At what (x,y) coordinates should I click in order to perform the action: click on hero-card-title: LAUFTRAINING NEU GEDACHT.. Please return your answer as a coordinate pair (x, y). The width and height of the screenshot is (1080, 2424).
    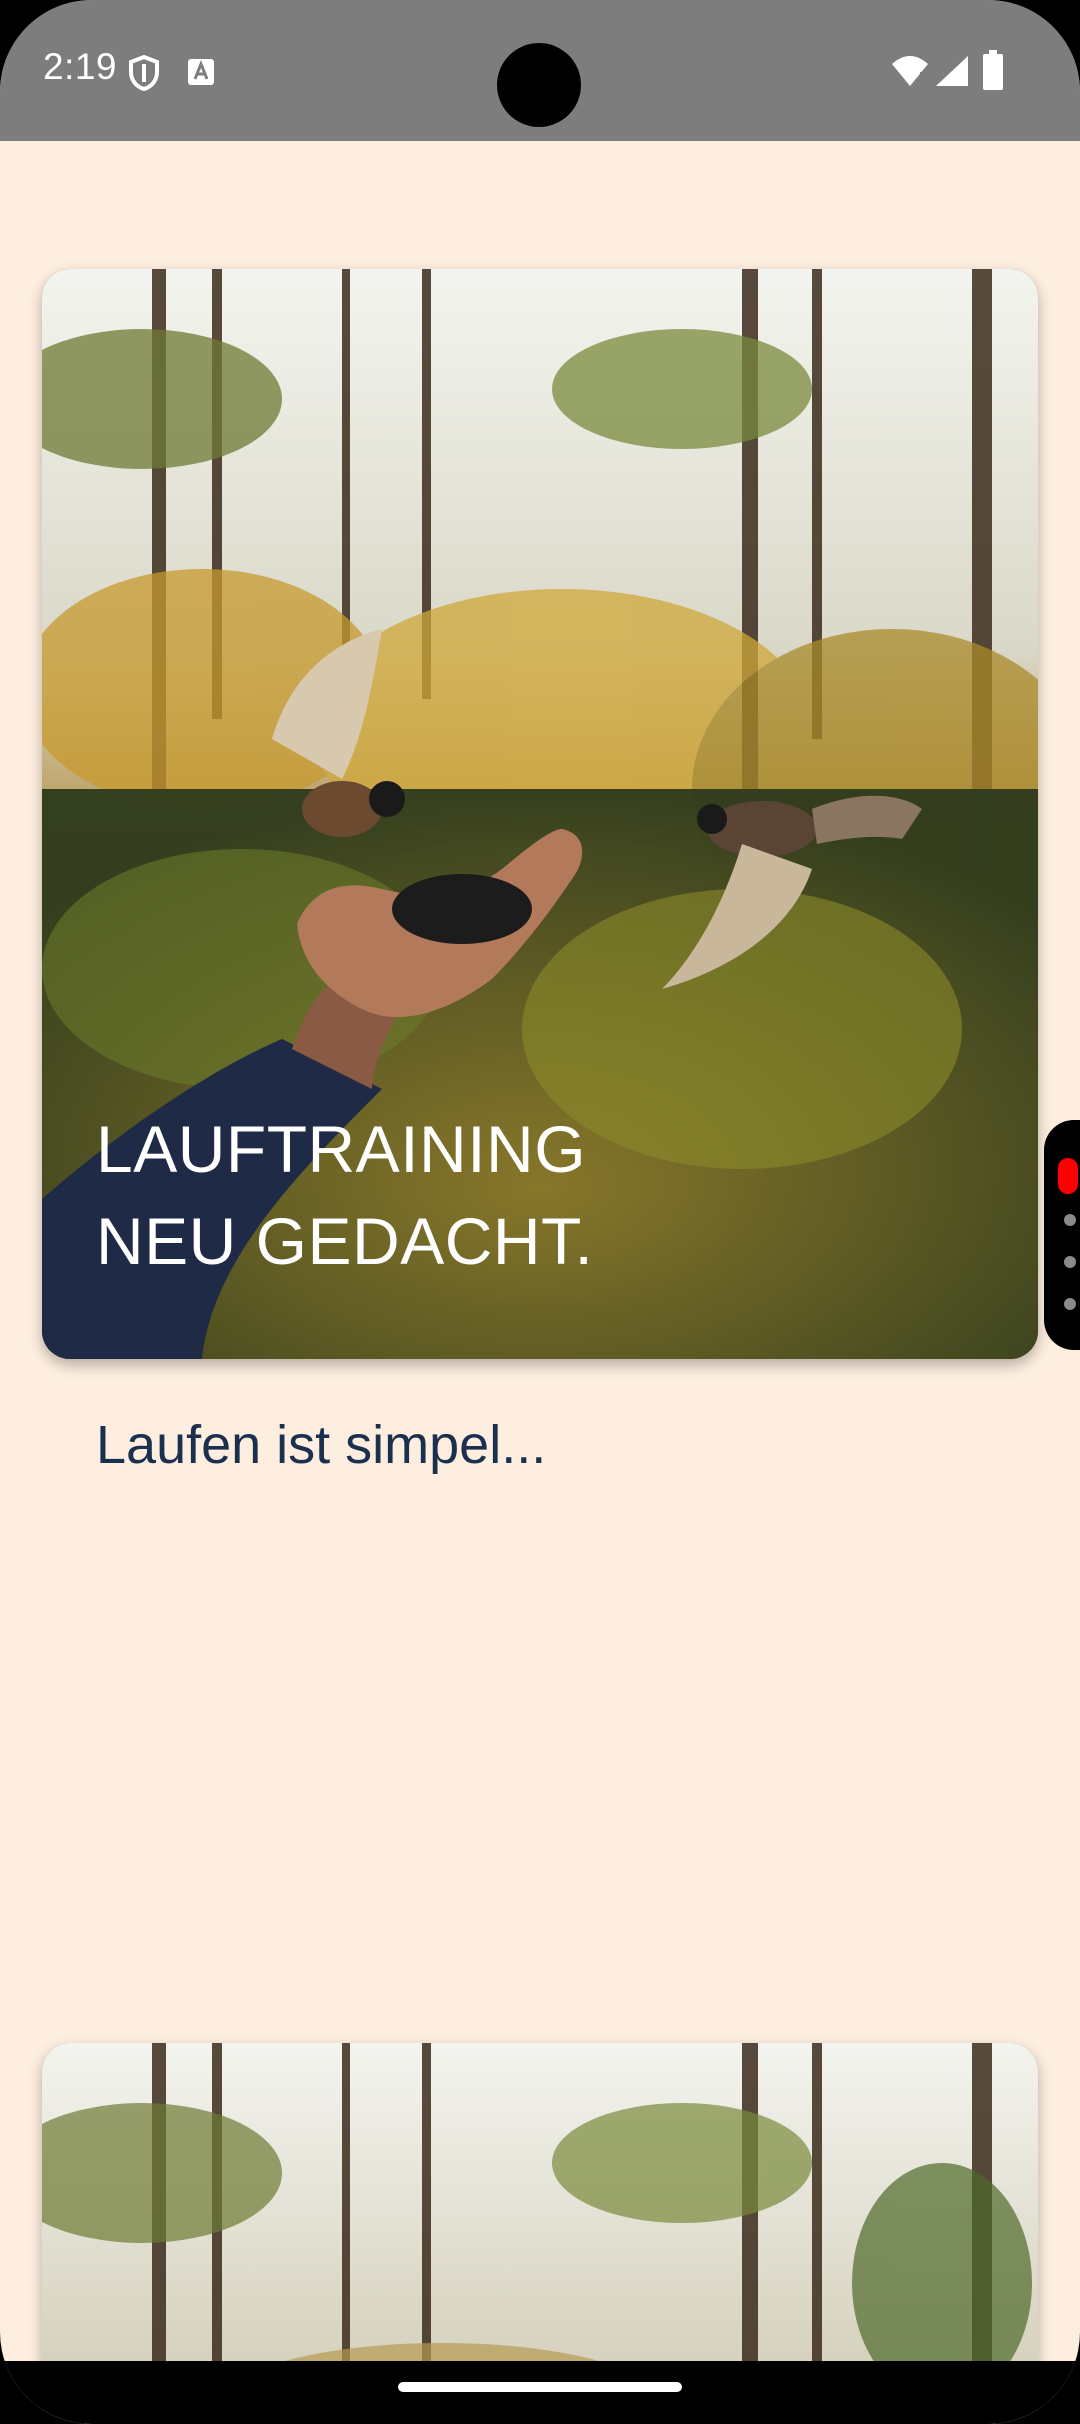
    Looking at the image, I should click on (345, 1195).